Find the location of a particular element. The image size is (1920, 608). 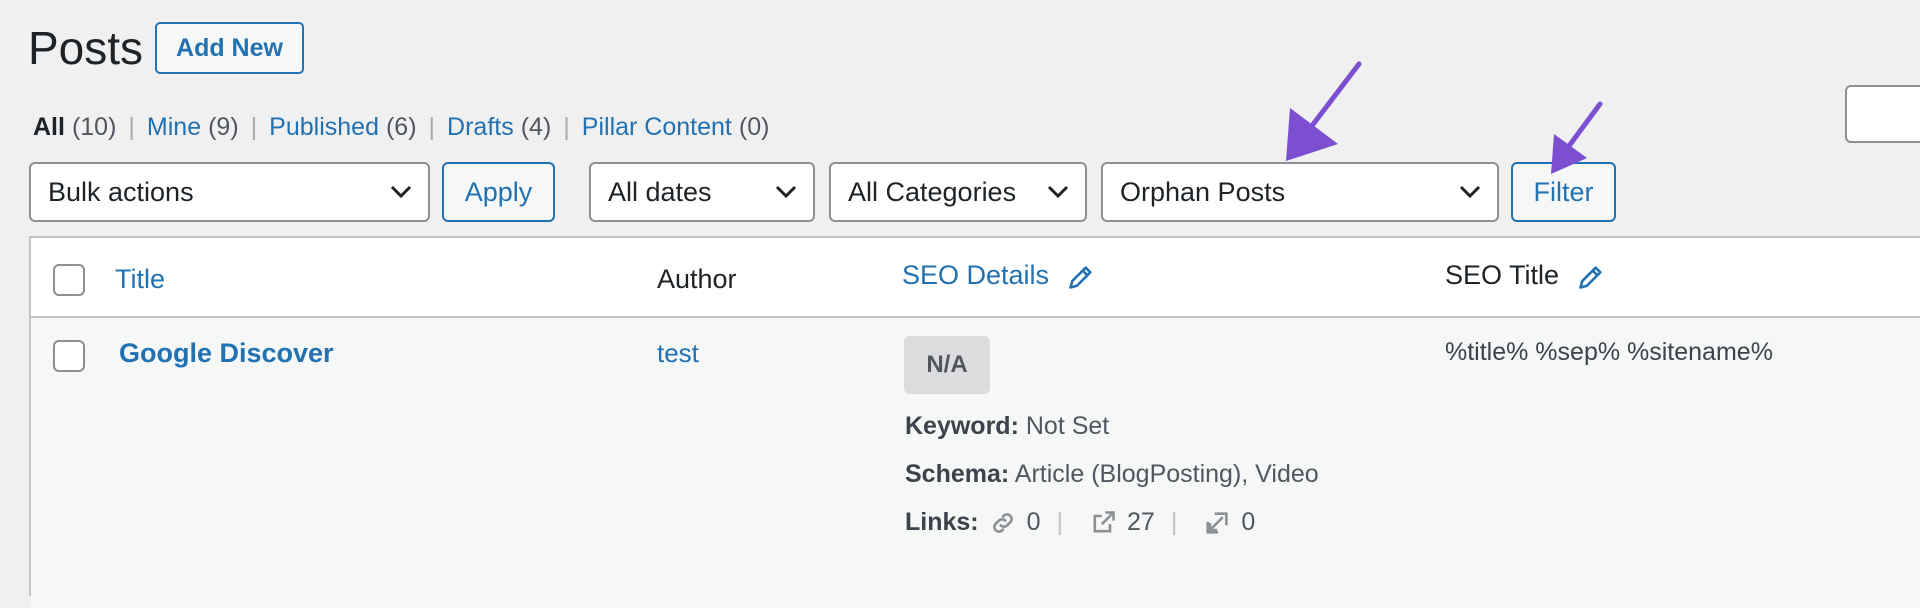

column-seo-details-label: SEO Details is located at coordinates (975, 275).